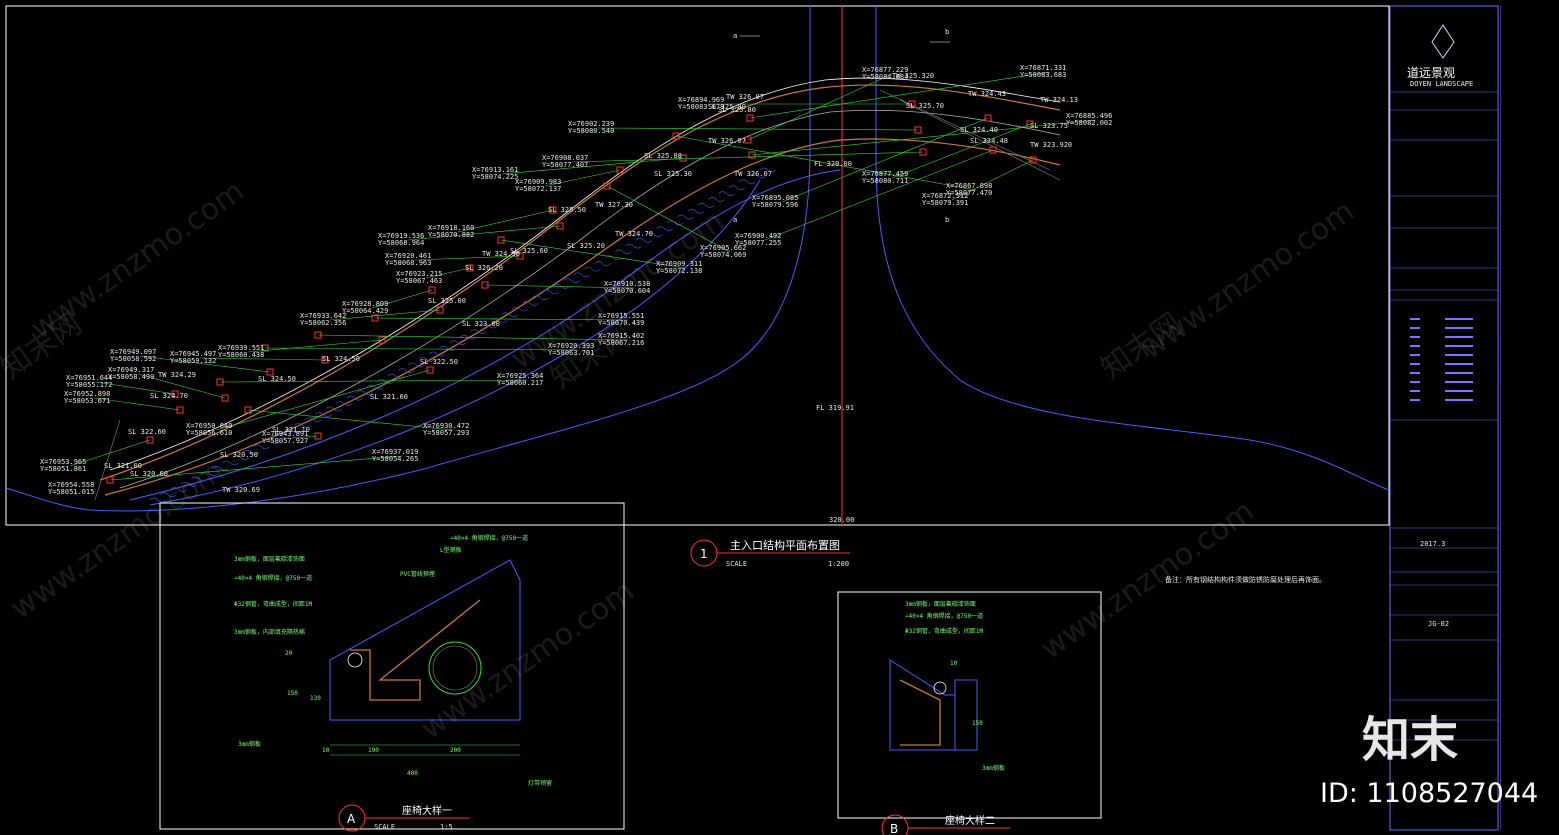 Image resolution: width=1559 pixels, height=835 pixels. I want to click on coordinate-y-label: Y=58077.470, so click(969, 193).